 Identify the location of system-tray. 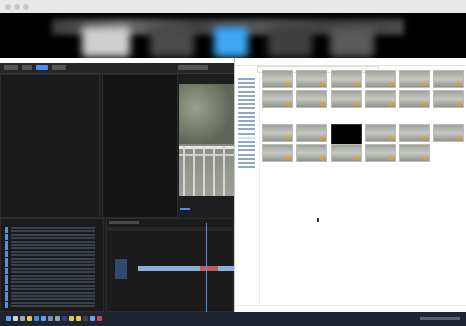
(440, 318).